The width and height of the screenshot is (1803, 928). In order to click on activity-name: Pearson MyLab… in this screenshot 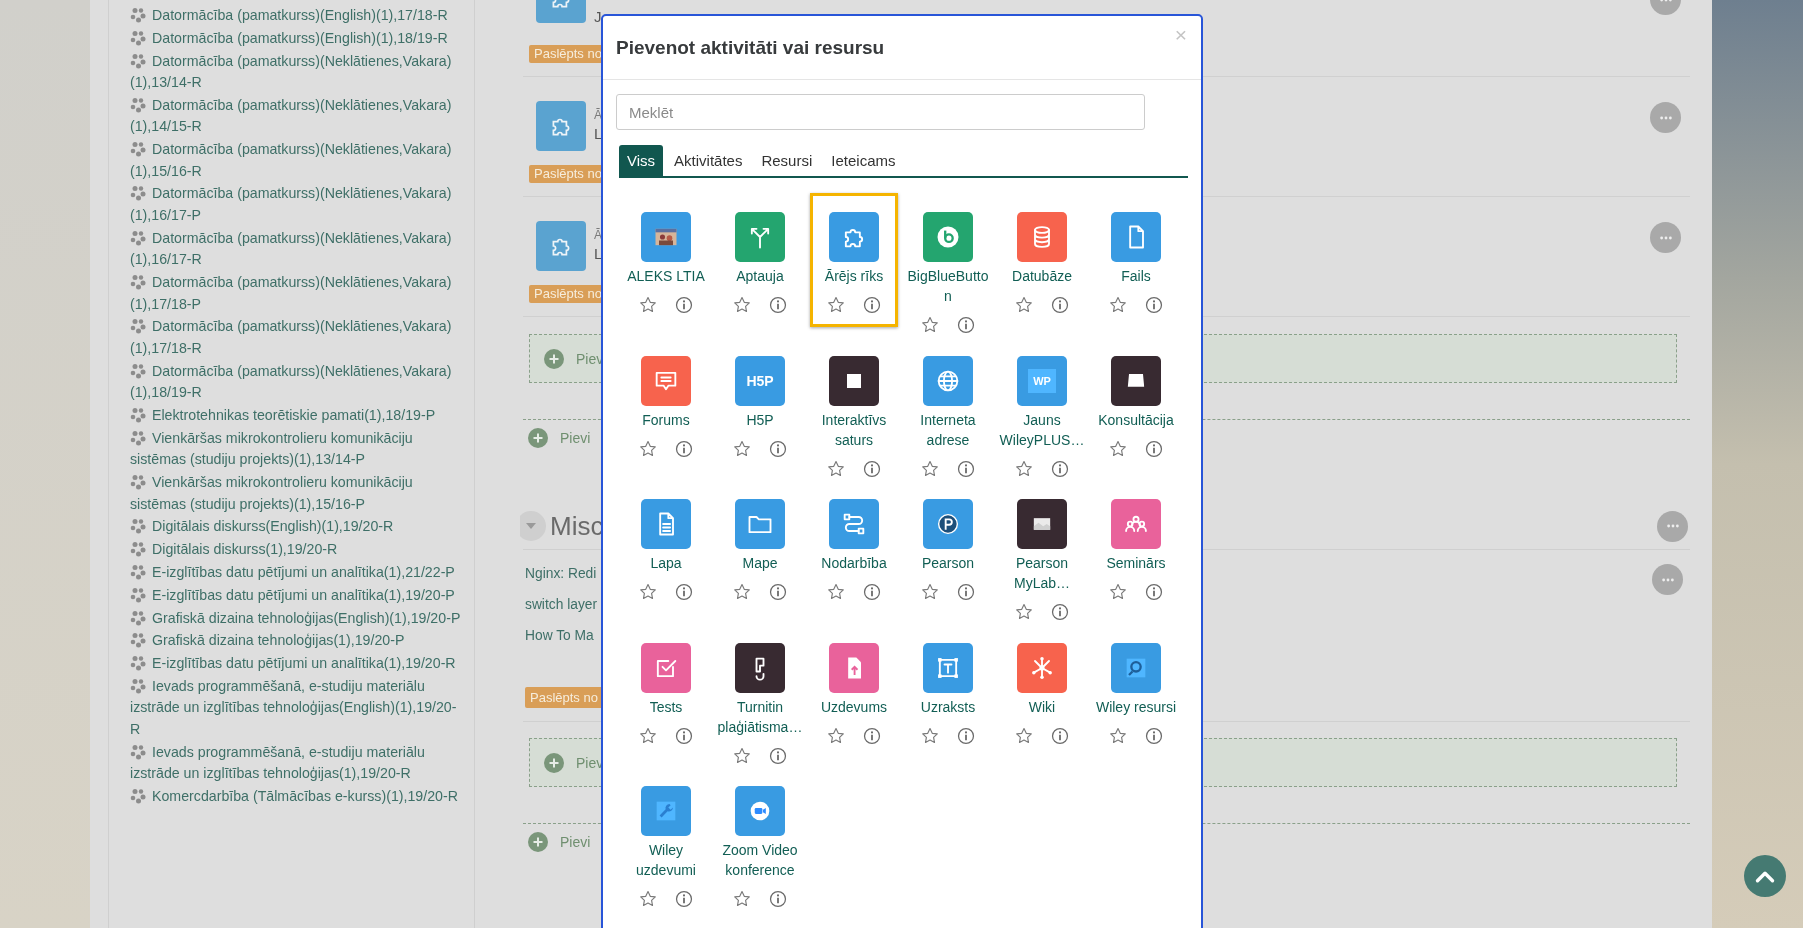, I will do `click(1042, 573)`.